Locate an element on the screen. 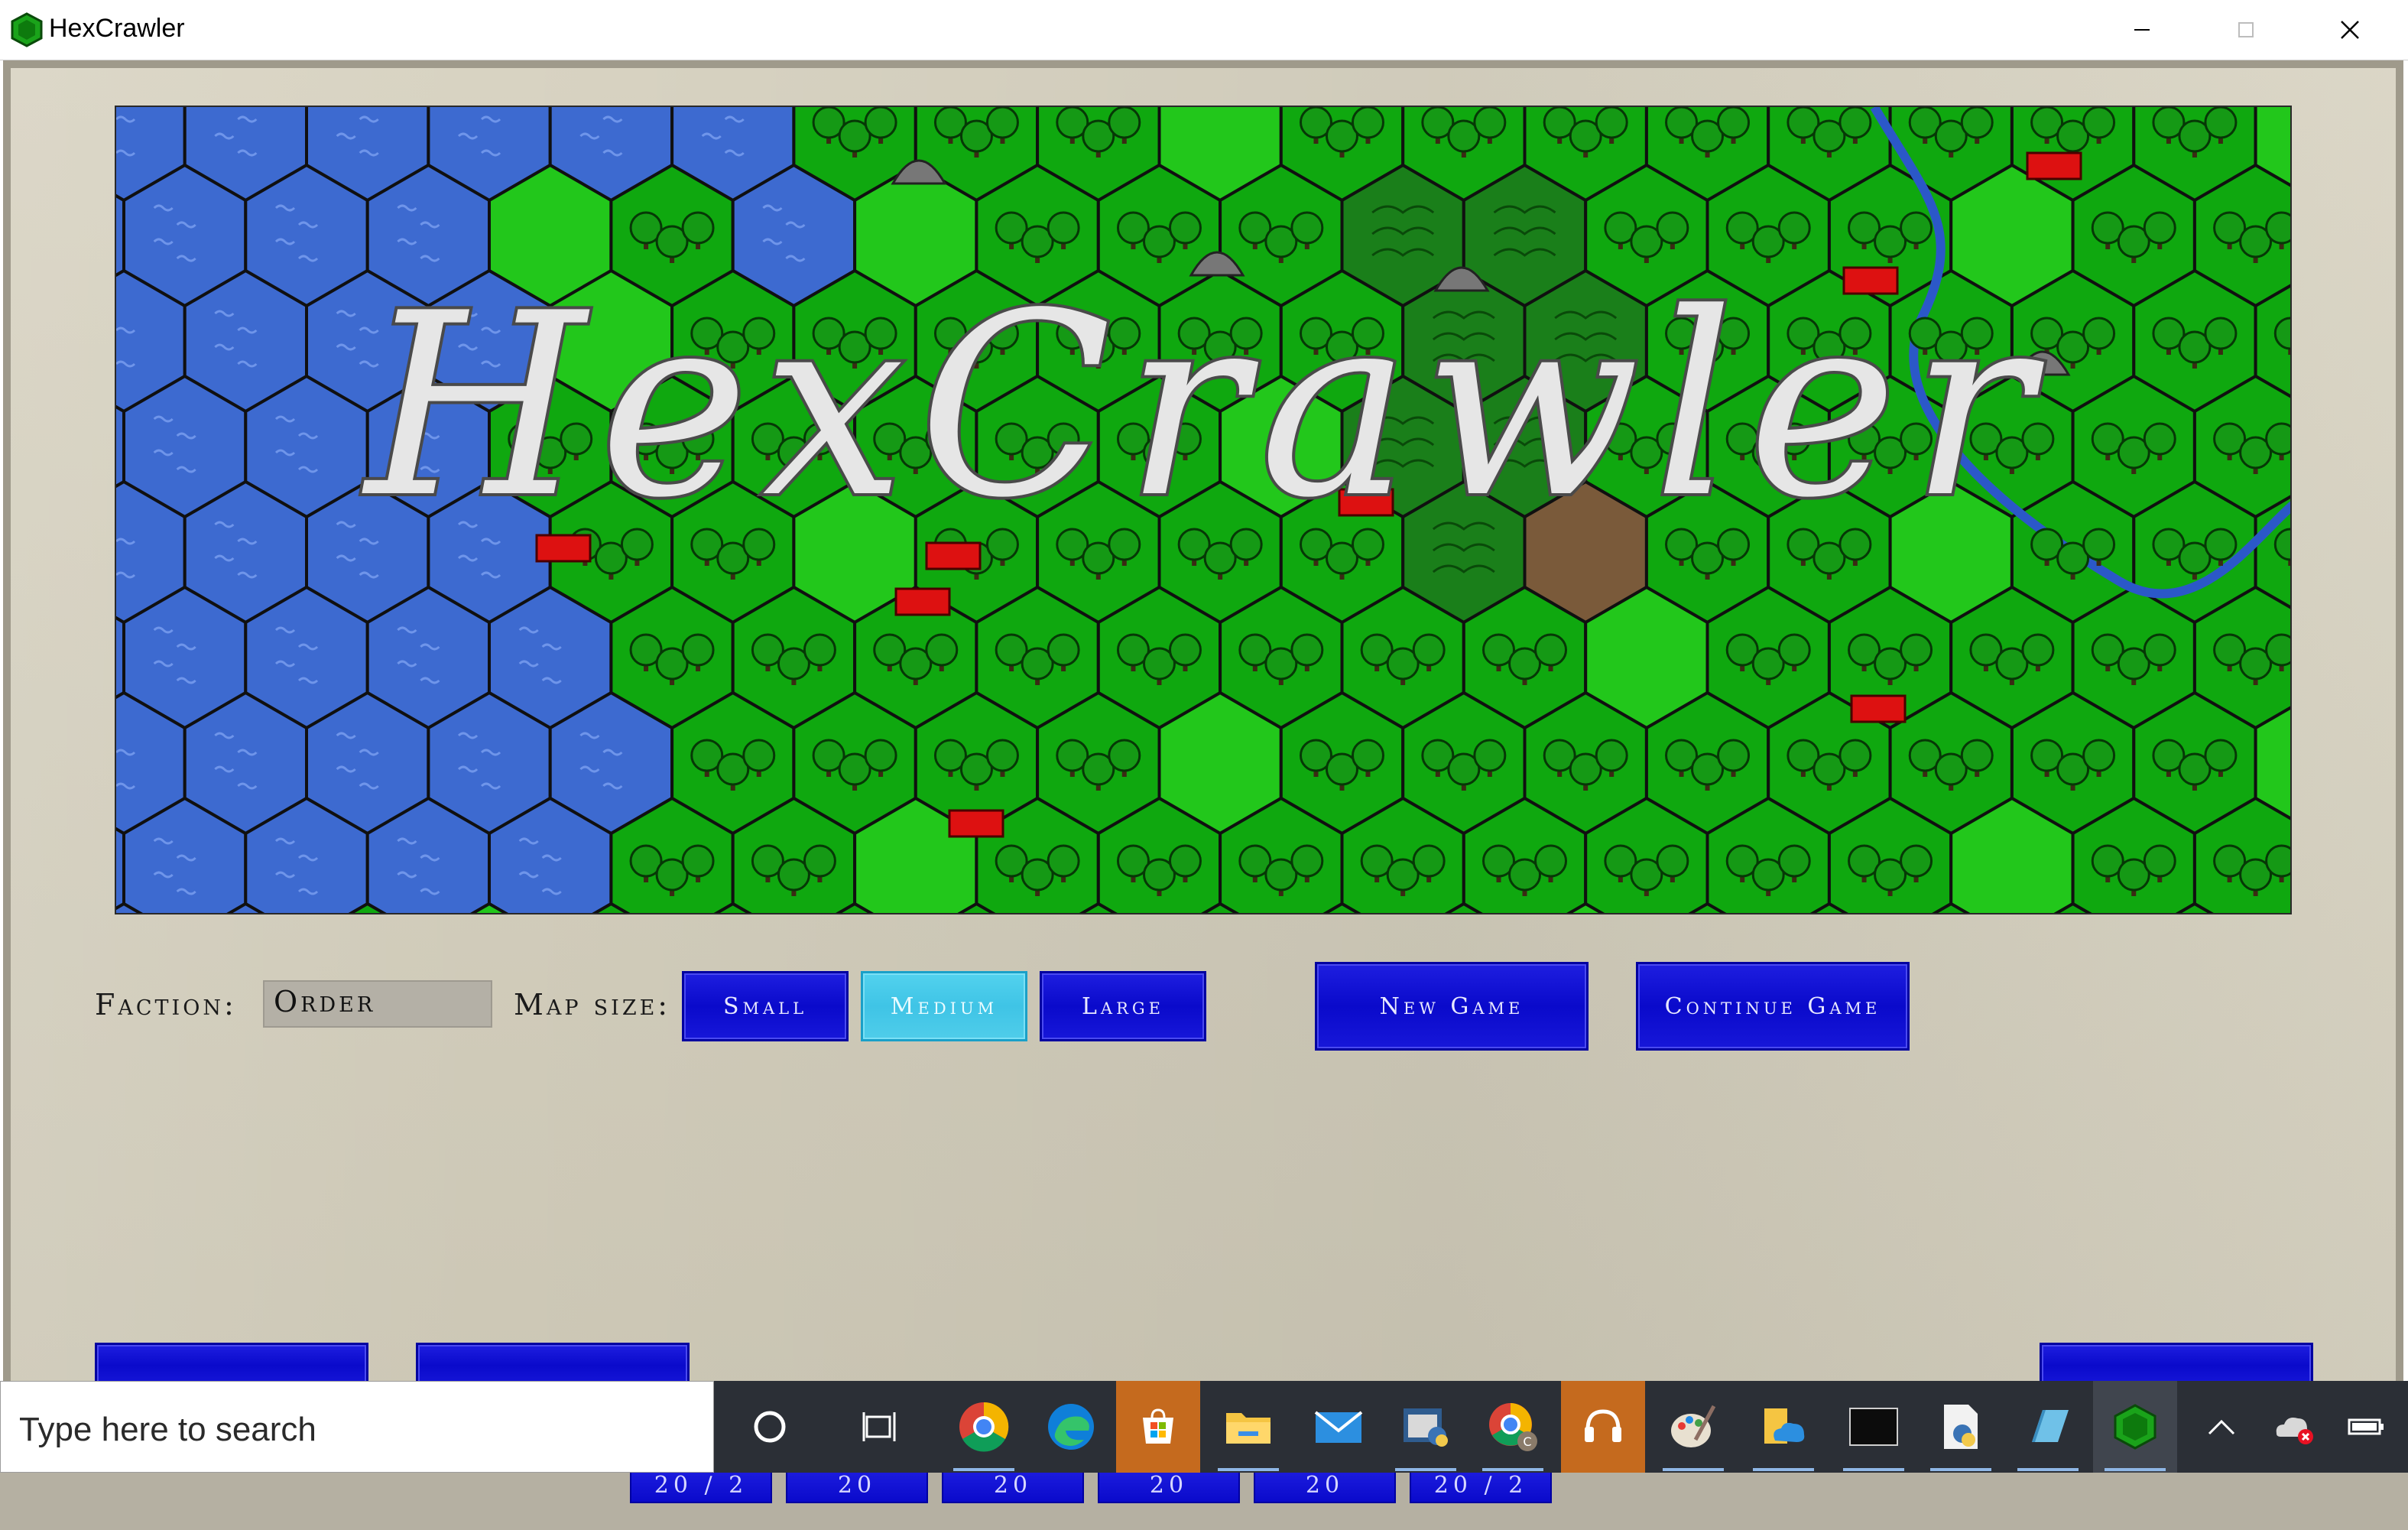 The width and height of the screenshot is (2408, 1530). paint-button is located at coordinates (1693, 1427).